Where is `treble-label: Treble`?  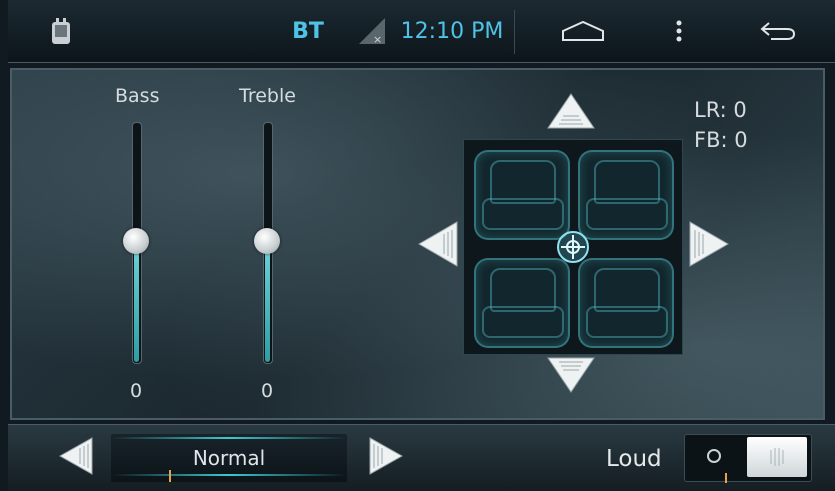
treble-label: Treble is located at coordinates (267, 96).